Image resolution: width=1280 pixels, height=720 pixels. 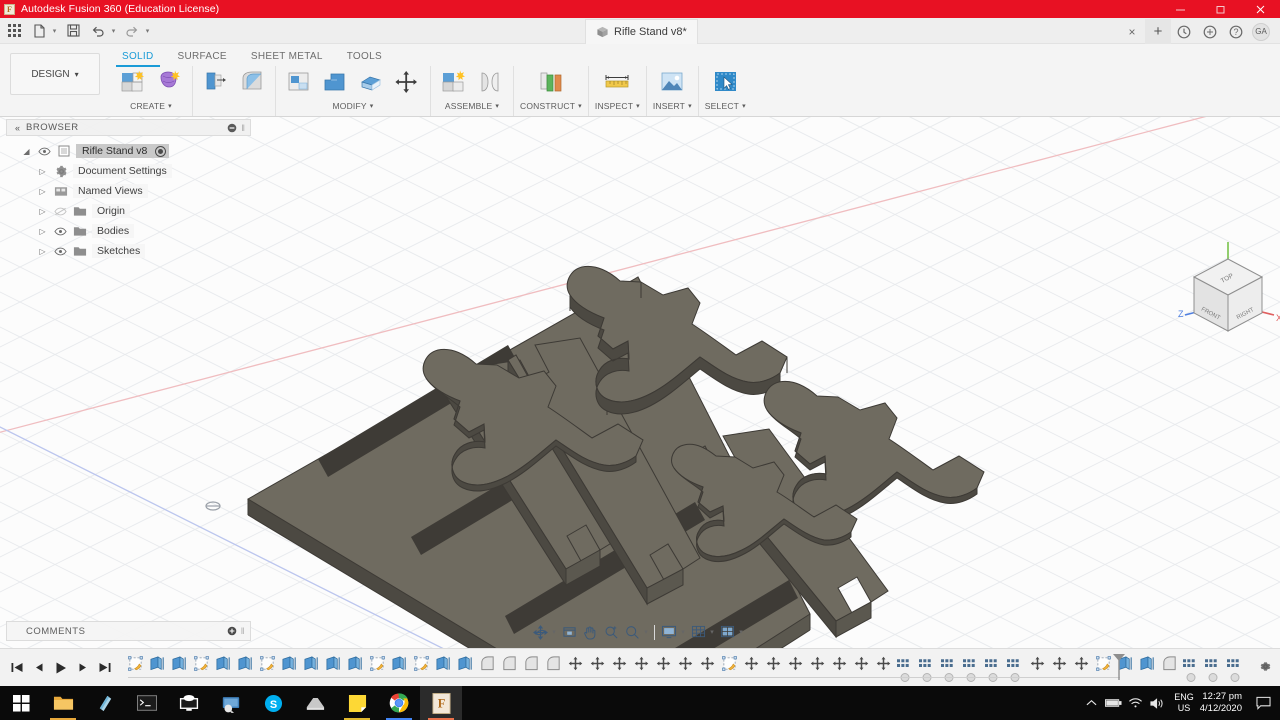 What do you see at coordinates (39, 668) in the screenshot?
I see `step-back-icon` at bounding box center [39, 668].